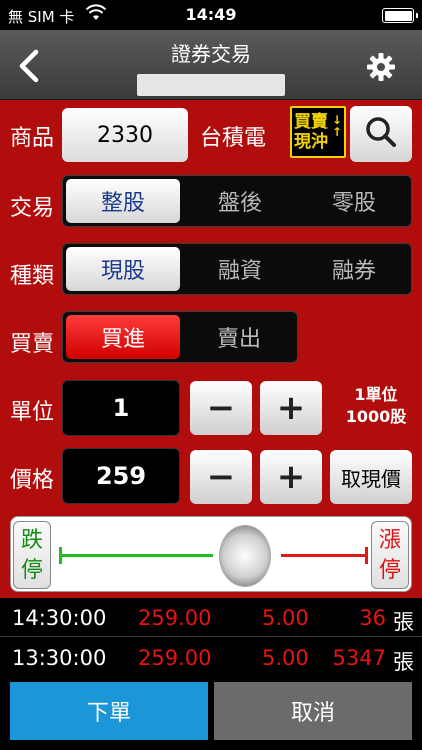 The image size is (422, 750). Describe the element at coordinates (123, 269) in the screenshot. I see `category-option-cash: 現股` at that location.